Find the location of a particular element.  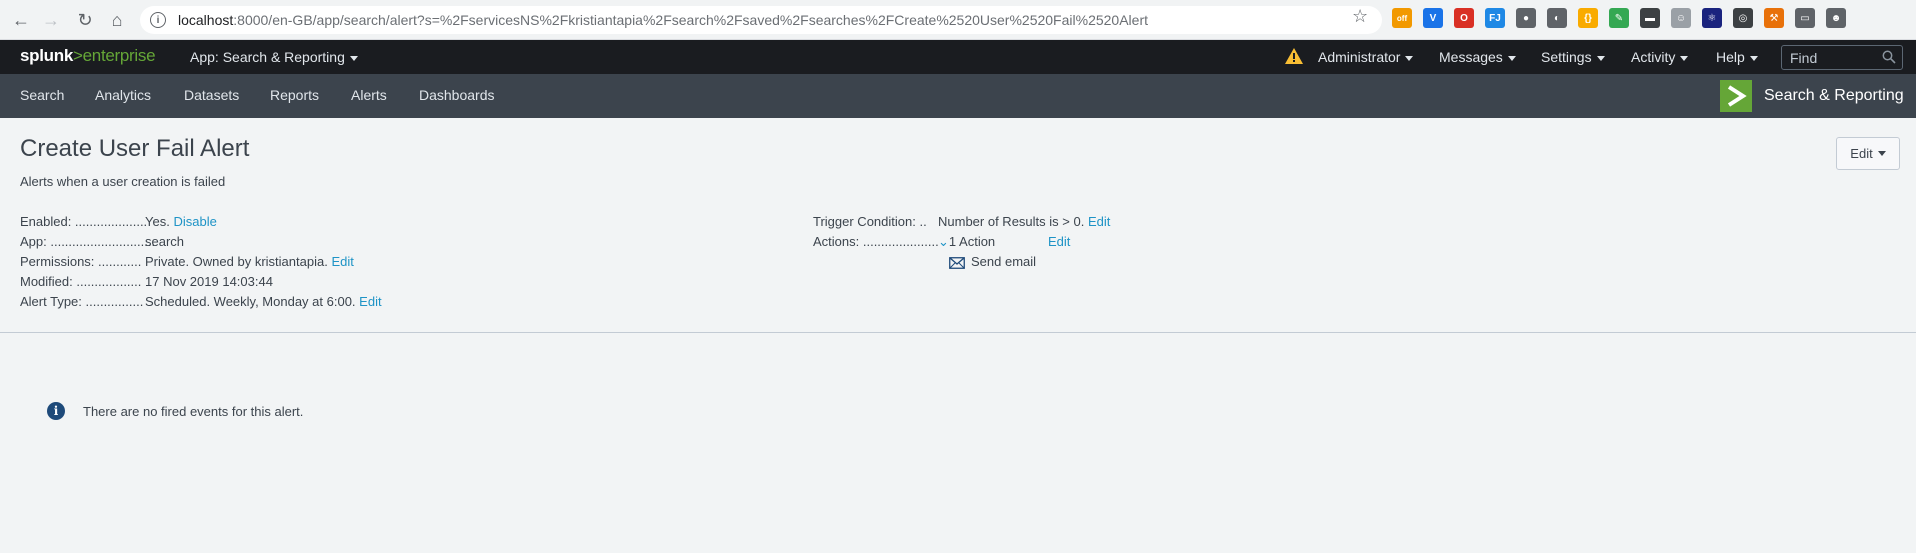

page-description: Alerts when a user creation is failed is located at coordinates (123, 181).